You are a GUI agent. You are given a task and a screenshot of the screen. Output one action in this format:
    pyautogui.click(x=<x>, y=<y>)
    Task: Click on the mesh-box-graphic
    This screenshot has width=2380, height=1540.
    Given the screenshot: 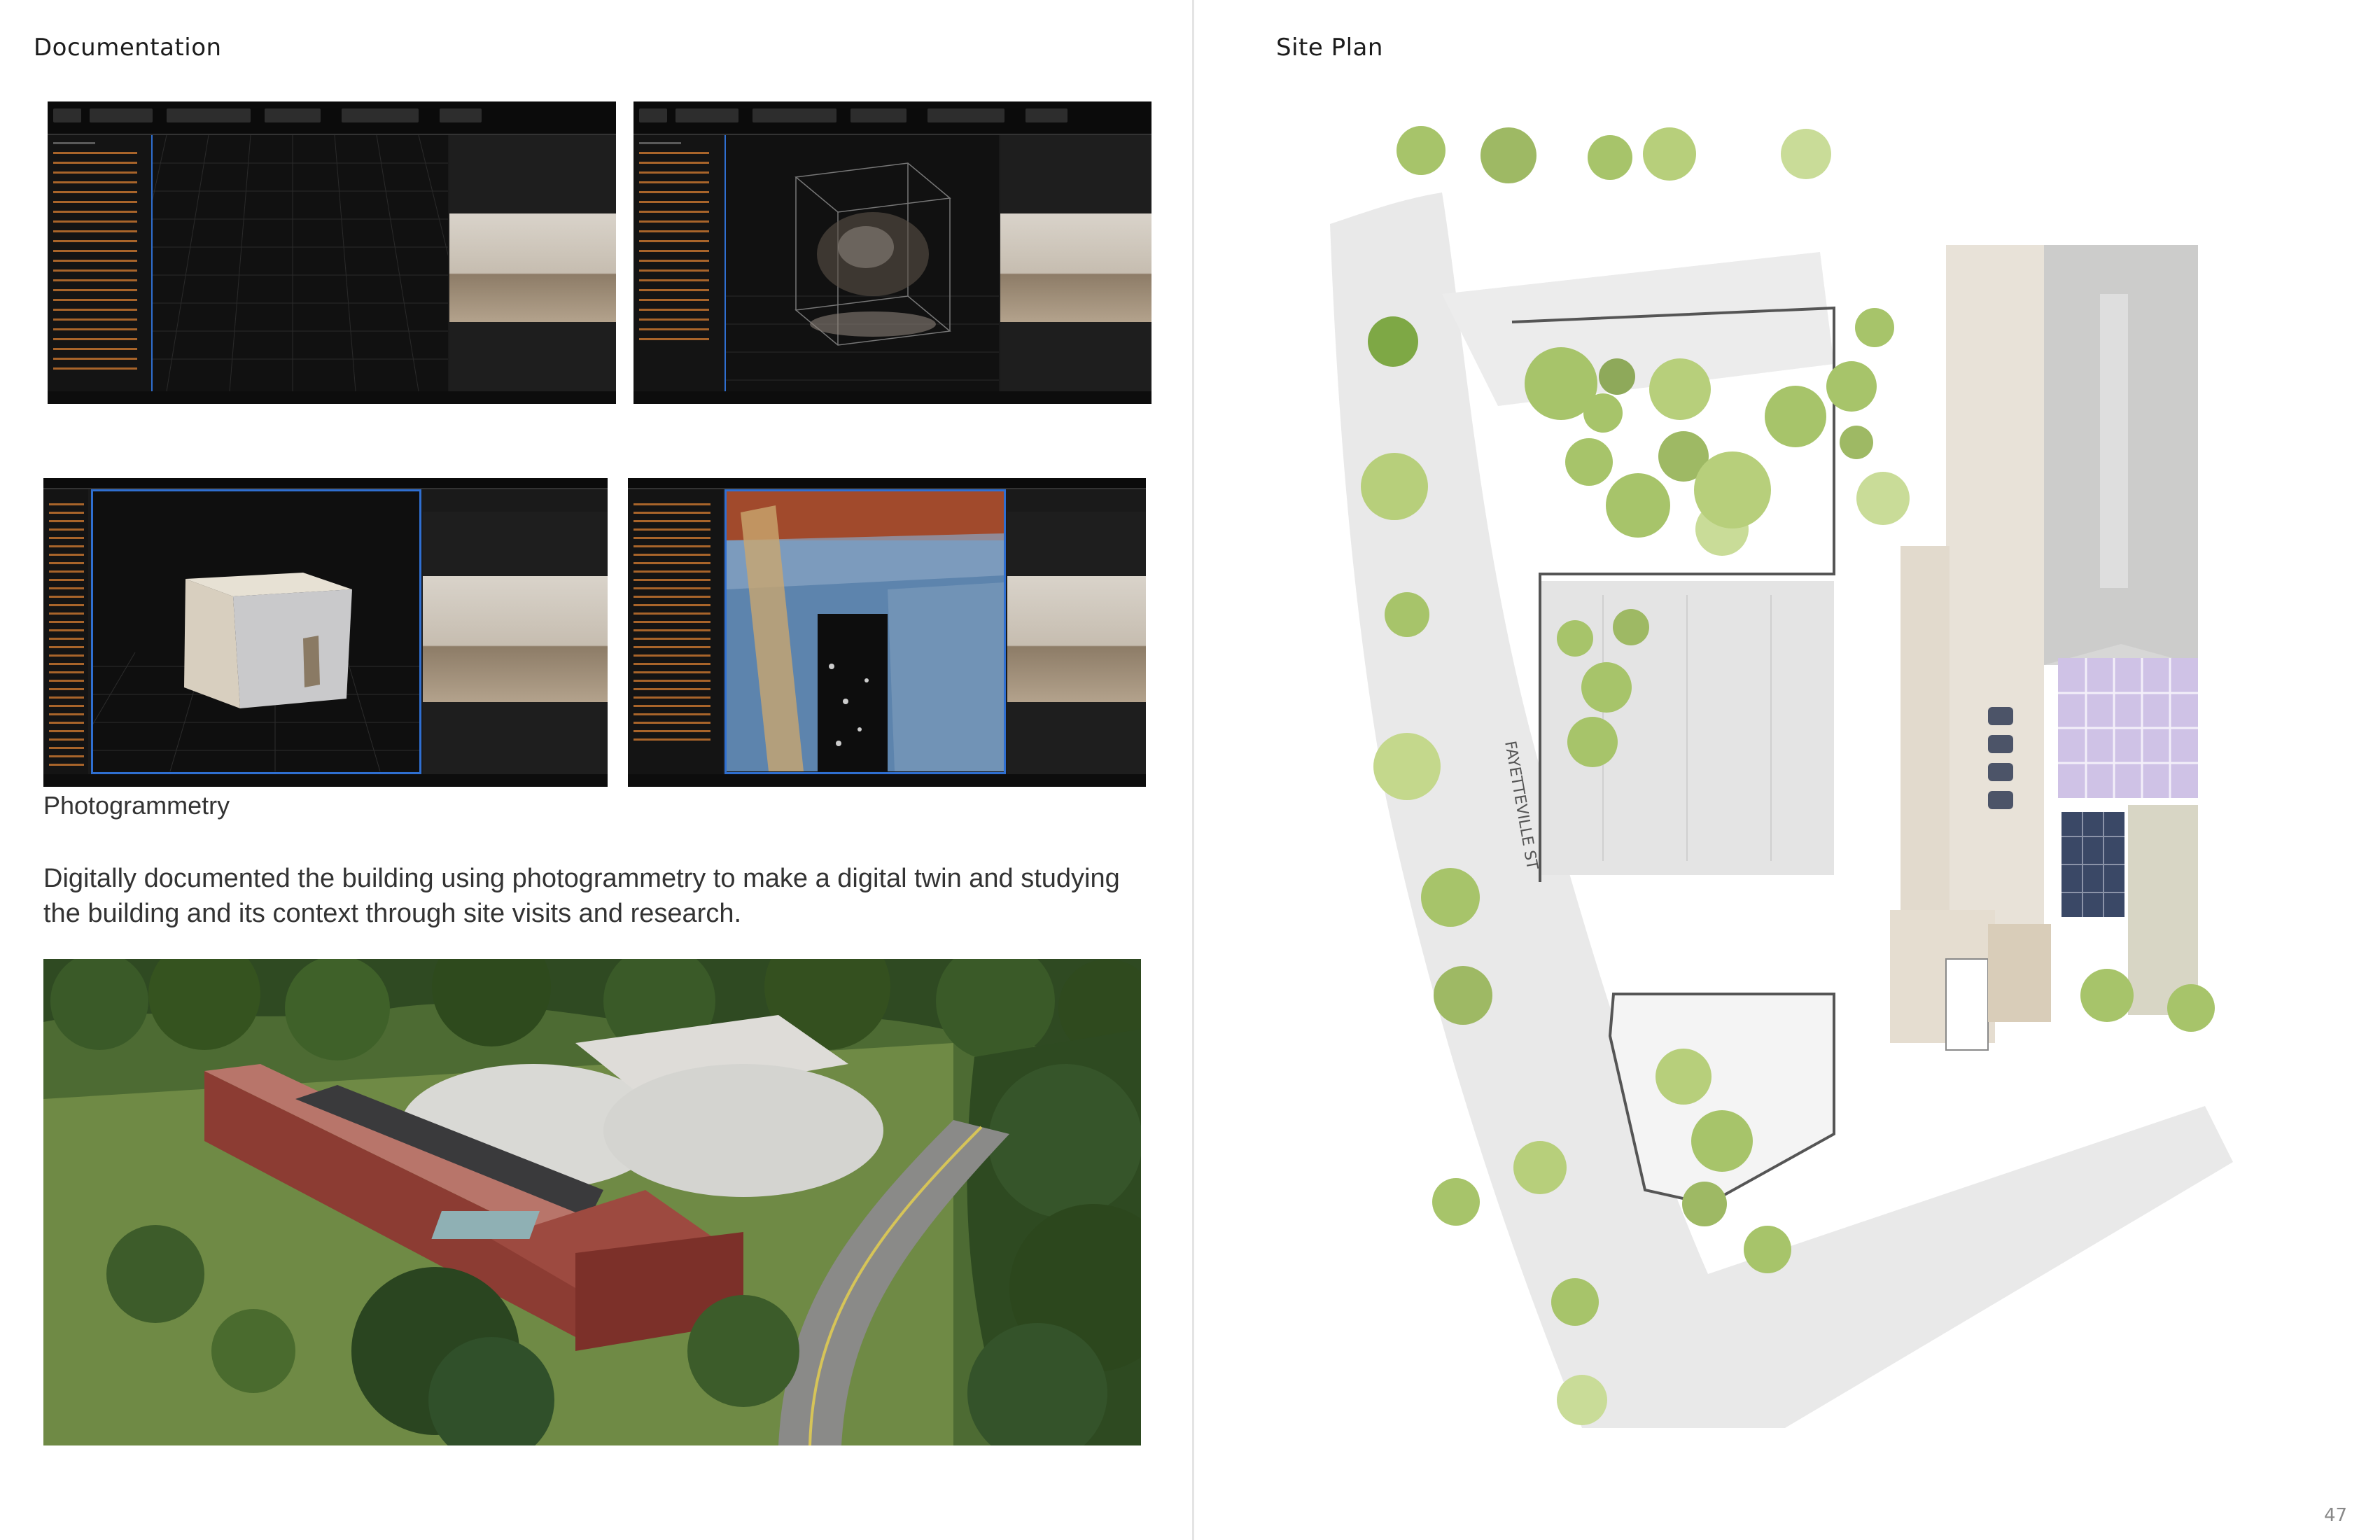 What is the action you would take?
    pyautogui.click(x=256, y=631)
    